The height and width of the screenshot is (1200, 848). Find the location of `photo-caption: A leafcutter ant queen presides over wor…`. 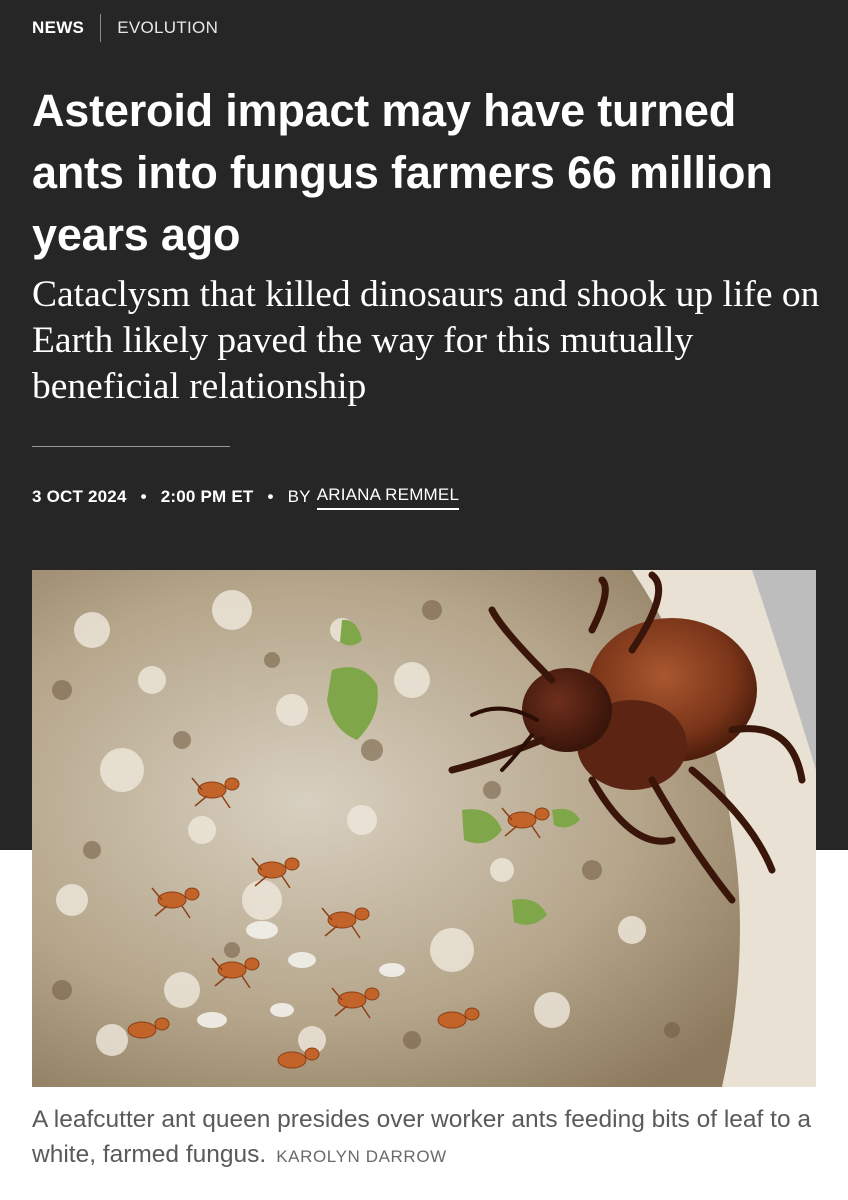

photo-caption: A leafcutter ant queen presides over wor… is located at coordinates (427, 1138).